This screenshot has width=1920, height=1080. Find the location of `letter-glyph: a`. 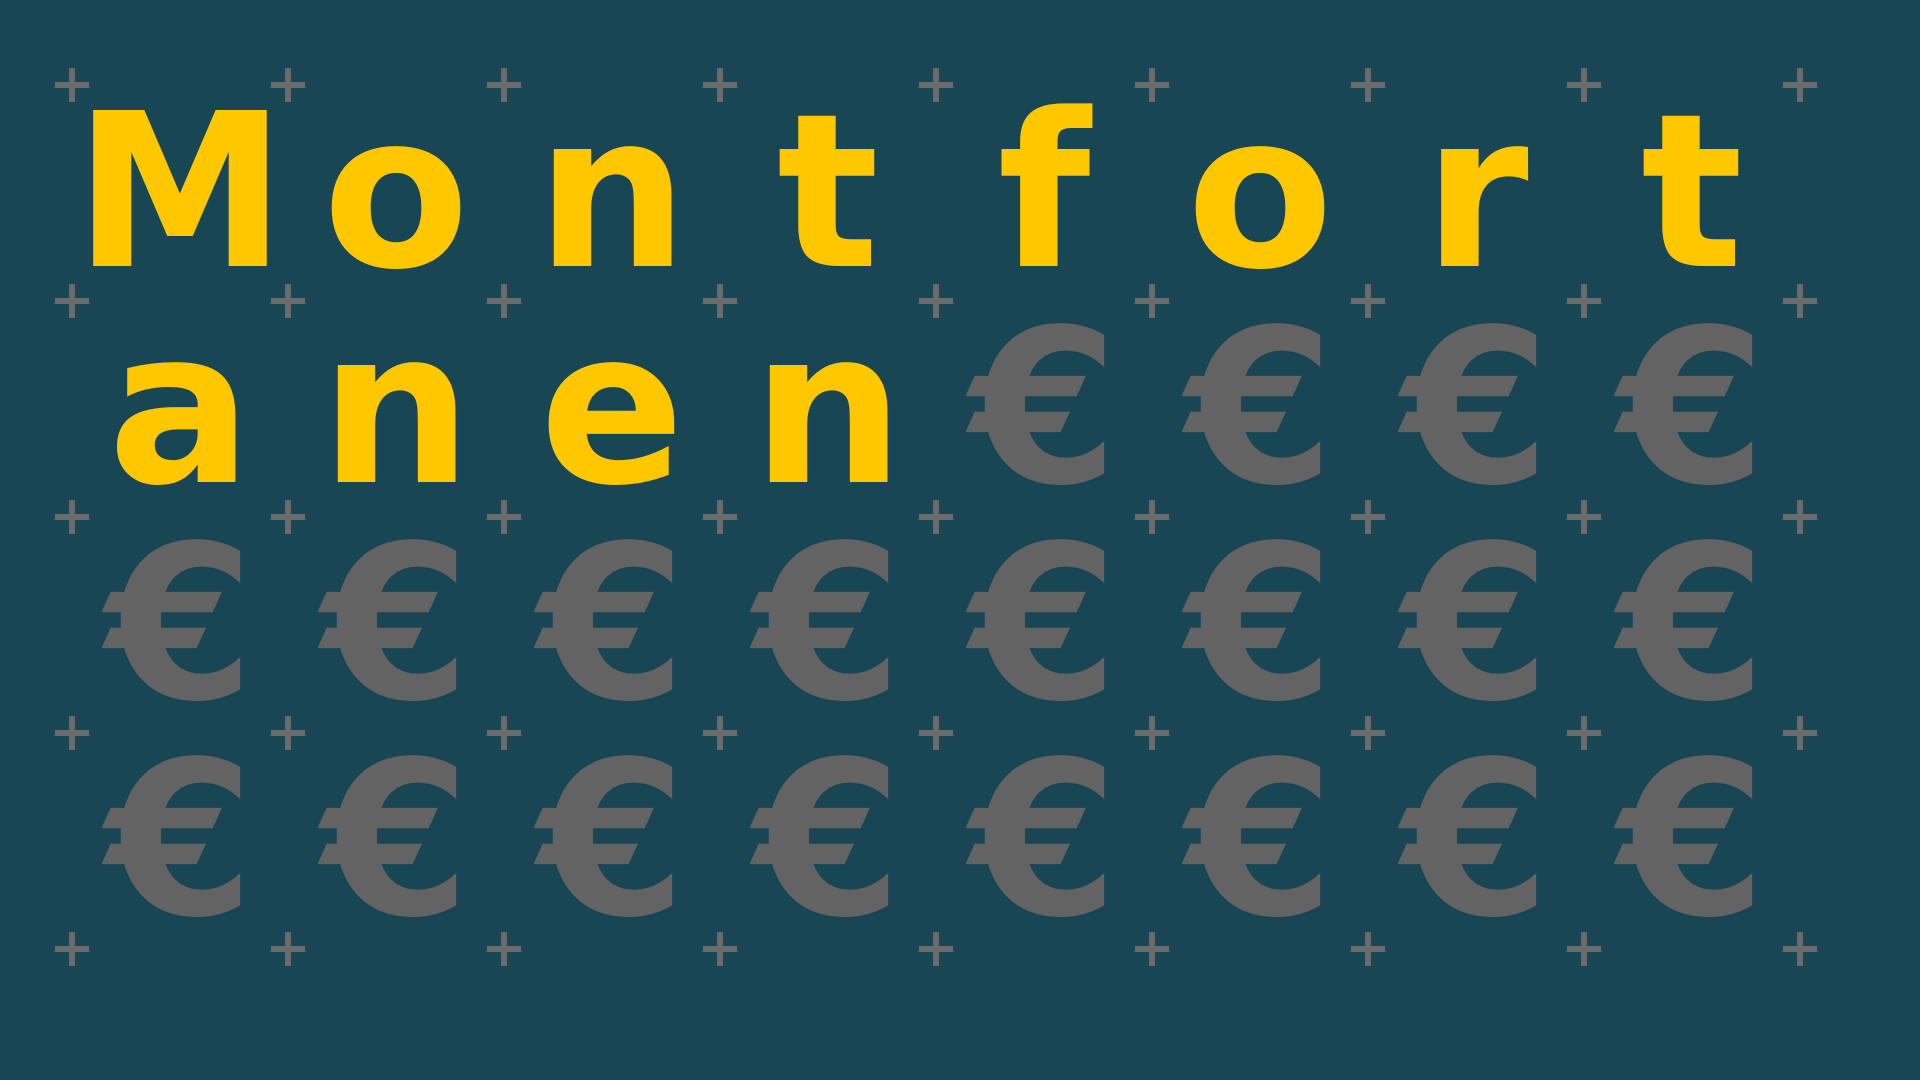

letter-glyph: a is located at coordinates (180, 408).